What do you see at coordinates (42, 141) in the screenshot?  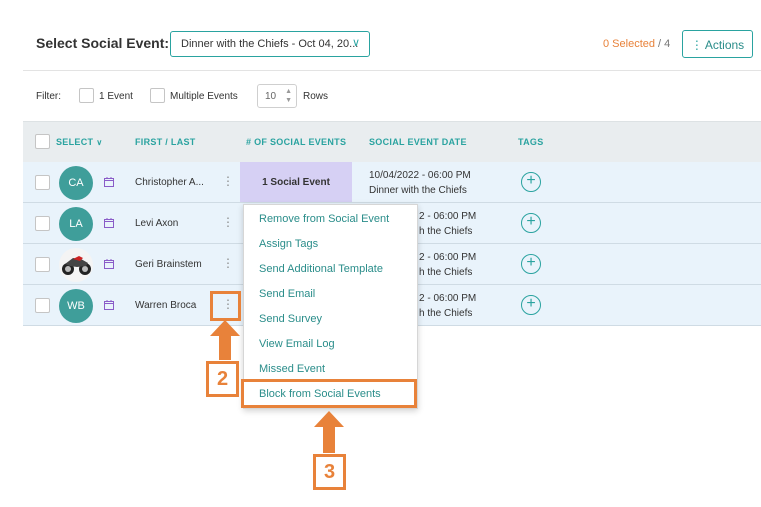 I see `select-all-checkbox` at bounding box center [42, 141].